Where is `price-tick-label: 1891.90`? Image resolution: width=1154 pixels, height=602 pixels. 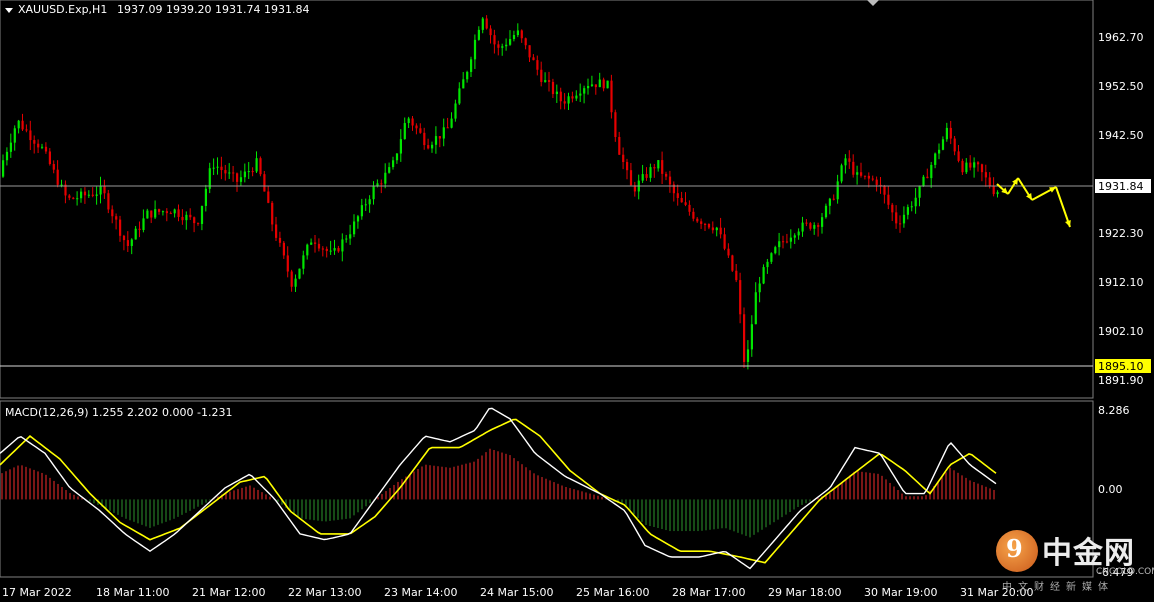 price-tick-label: 1891.90 is located at coordinates (1121, 380).